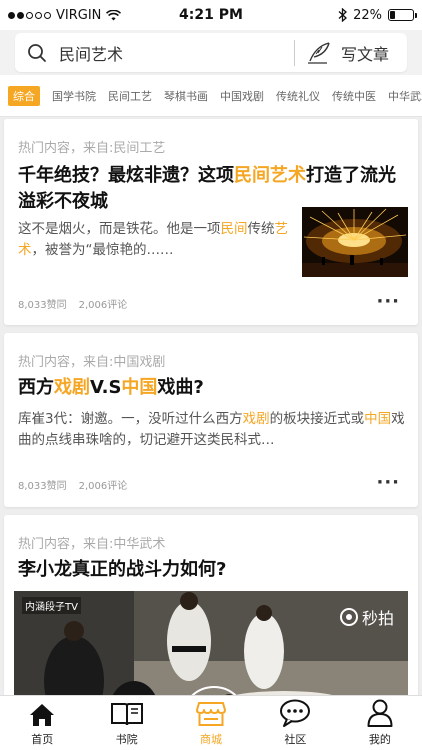 This screenshot has width=422, height=750. Describe the element at coordinates (211, 739) in the screenshot. I see `tab-mall-label: 商城` at that location.